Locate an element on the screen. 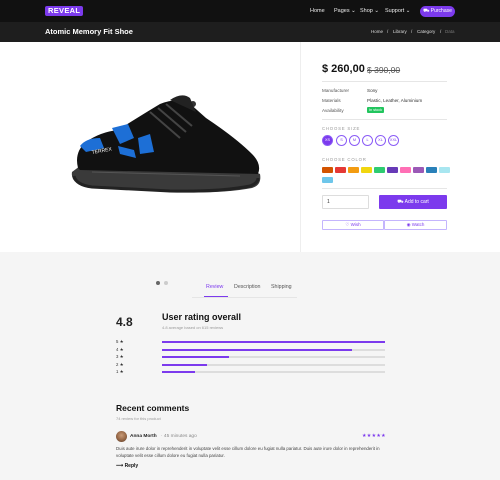 This screenshot has height=480, width=500. product-old-price: $ 390,00 is located at coordinates (384, 70).